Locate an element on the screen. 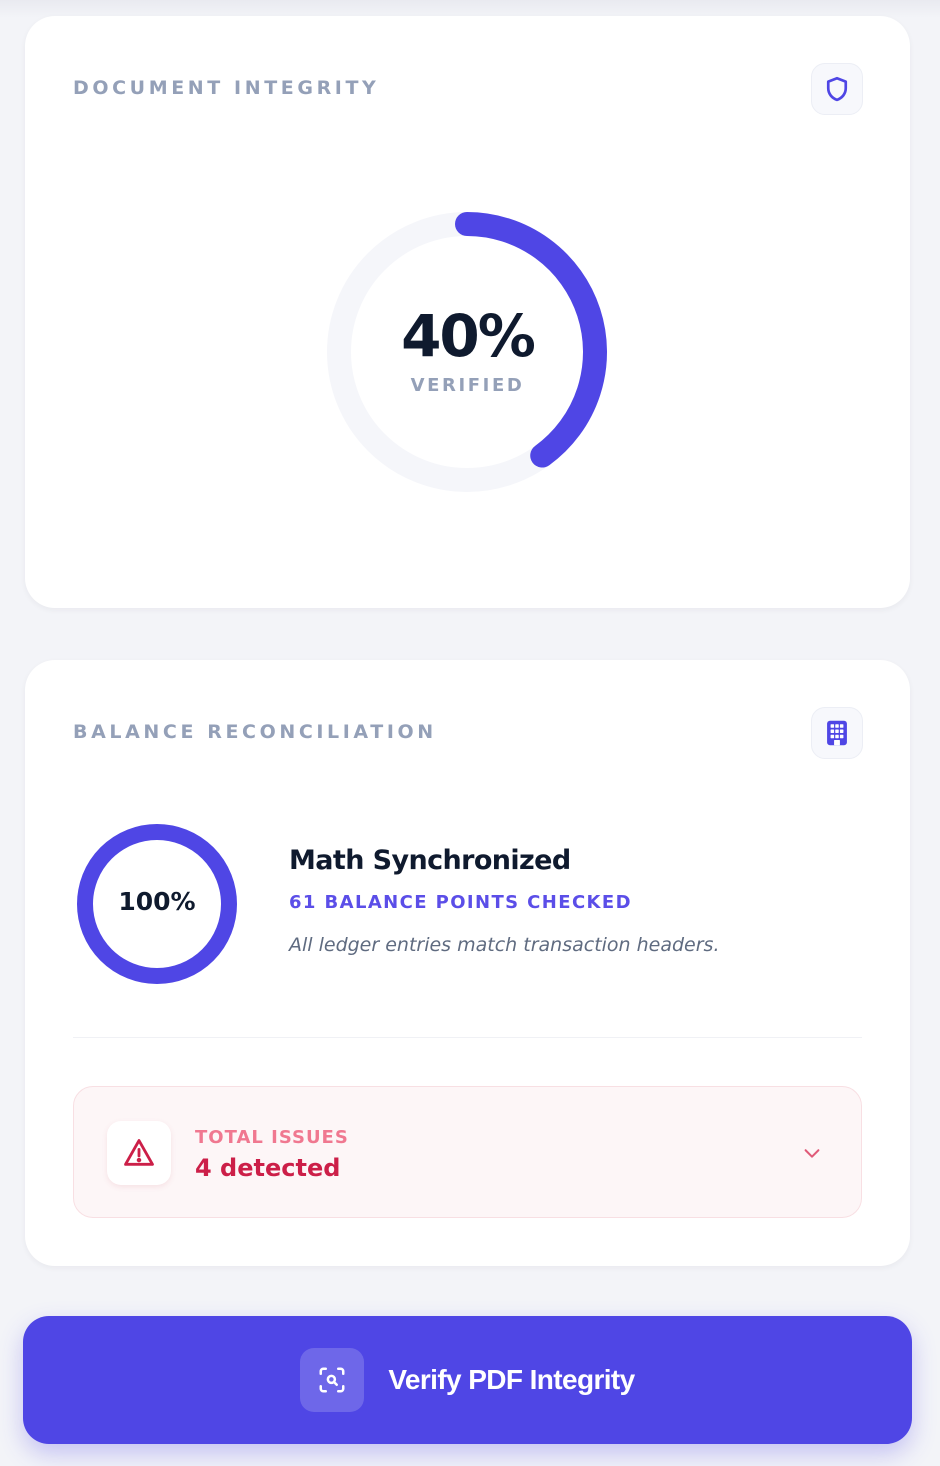 The height and width of the screenshot is (1466, 940). calculator-icon-badge is located at coordinates (837, 733).